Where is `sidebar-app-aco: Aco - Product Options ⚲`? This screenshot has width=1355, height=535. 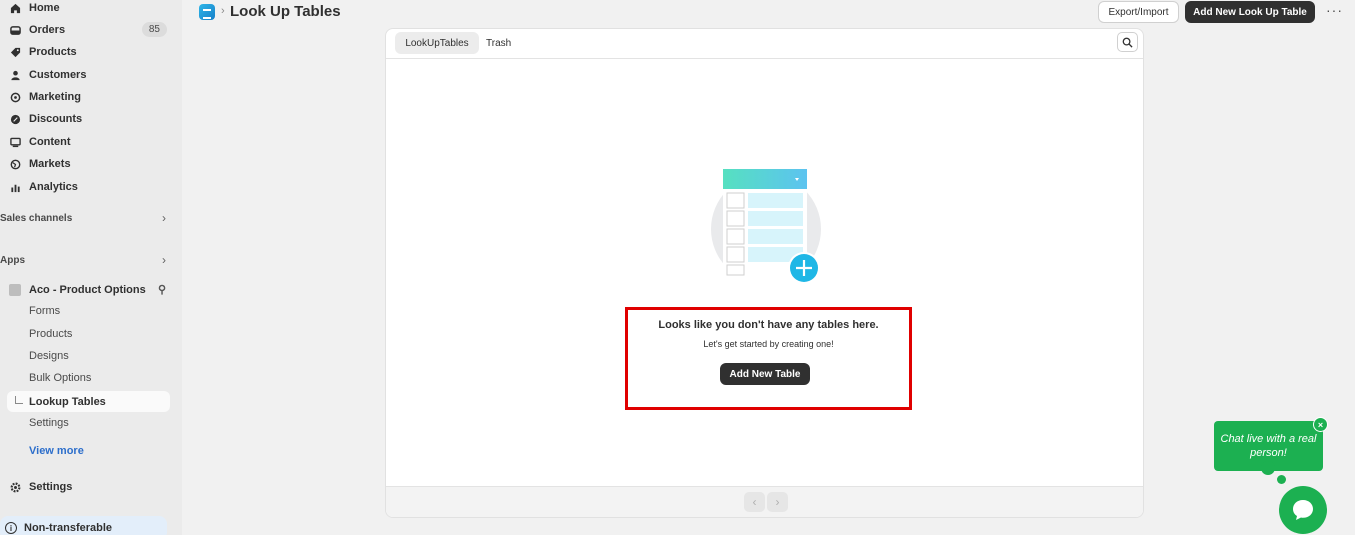 sidebar-app-aco: Aco - Product Options ⚲ is located at coordinates (86, 290).